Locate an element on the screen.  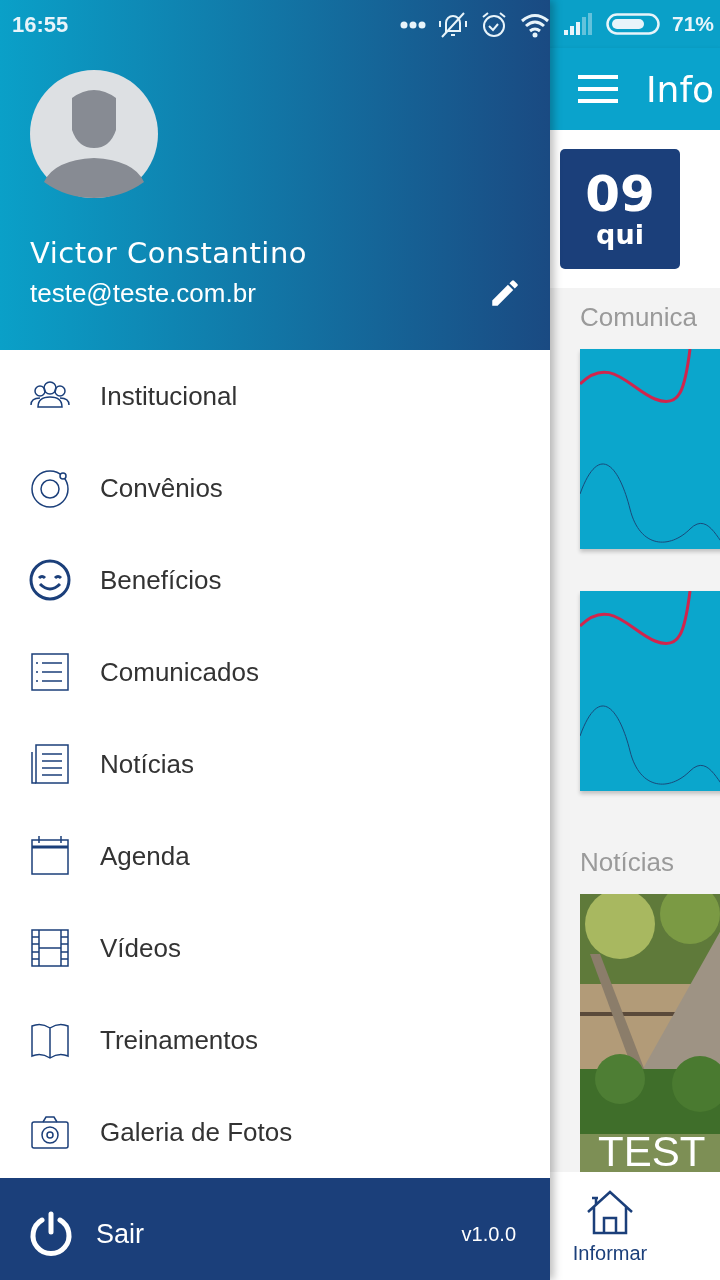
section-title: Notícias is located at coordinates (627, 862).